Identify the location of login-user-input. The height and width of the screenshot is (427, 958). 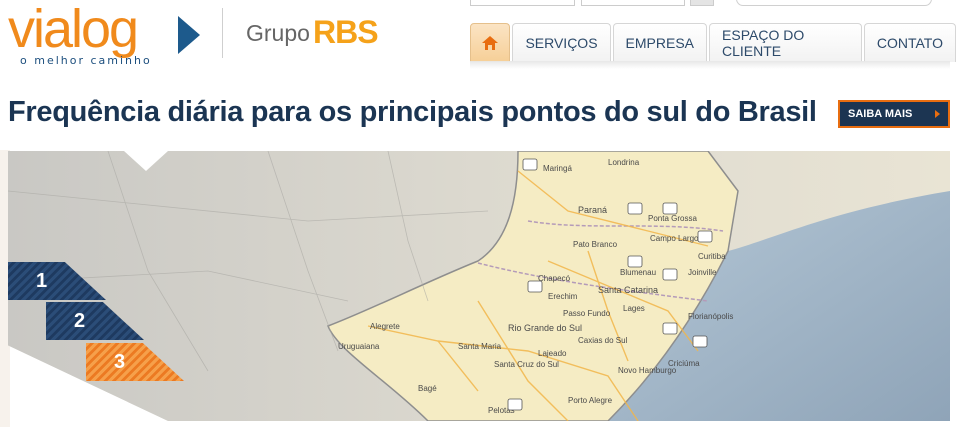
(522, 3).